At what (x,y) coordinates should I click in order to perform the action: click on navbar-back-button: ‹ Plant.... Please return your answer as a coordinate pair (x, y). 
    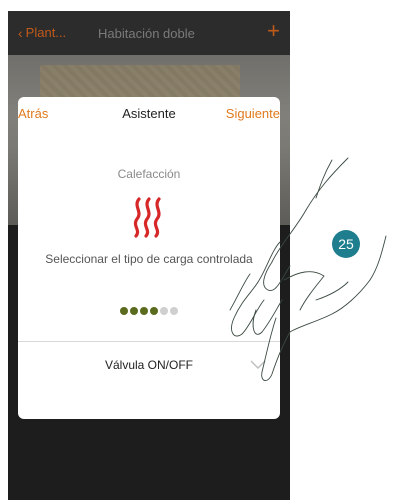
    Looking at the image, I should click on (42, 32).